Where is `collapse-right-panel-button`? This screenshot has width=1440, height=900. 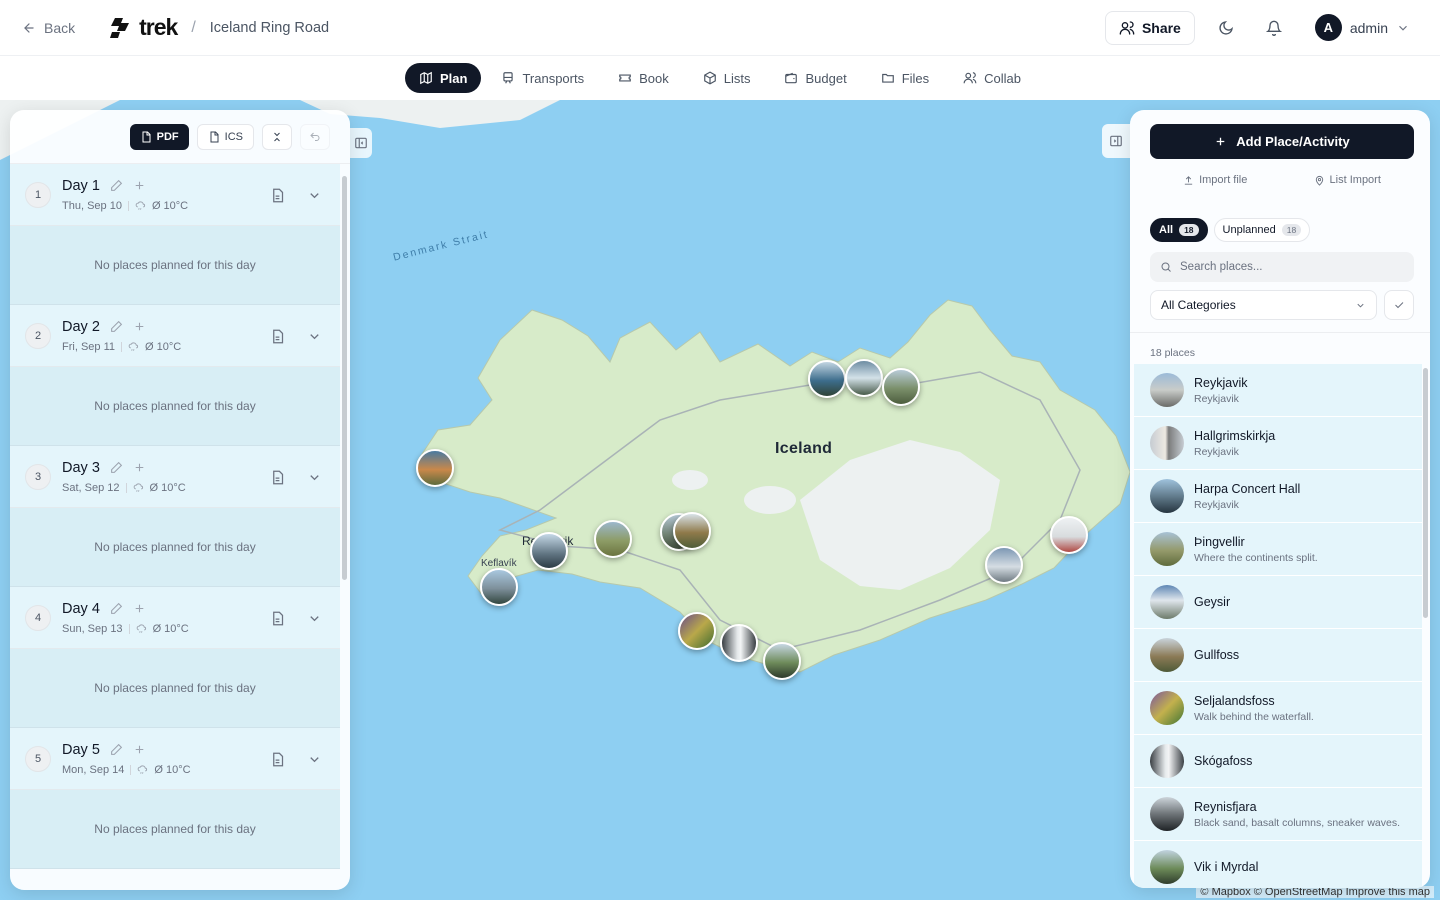
collapse-right-panel-button is located at coordinates (1116, 141).